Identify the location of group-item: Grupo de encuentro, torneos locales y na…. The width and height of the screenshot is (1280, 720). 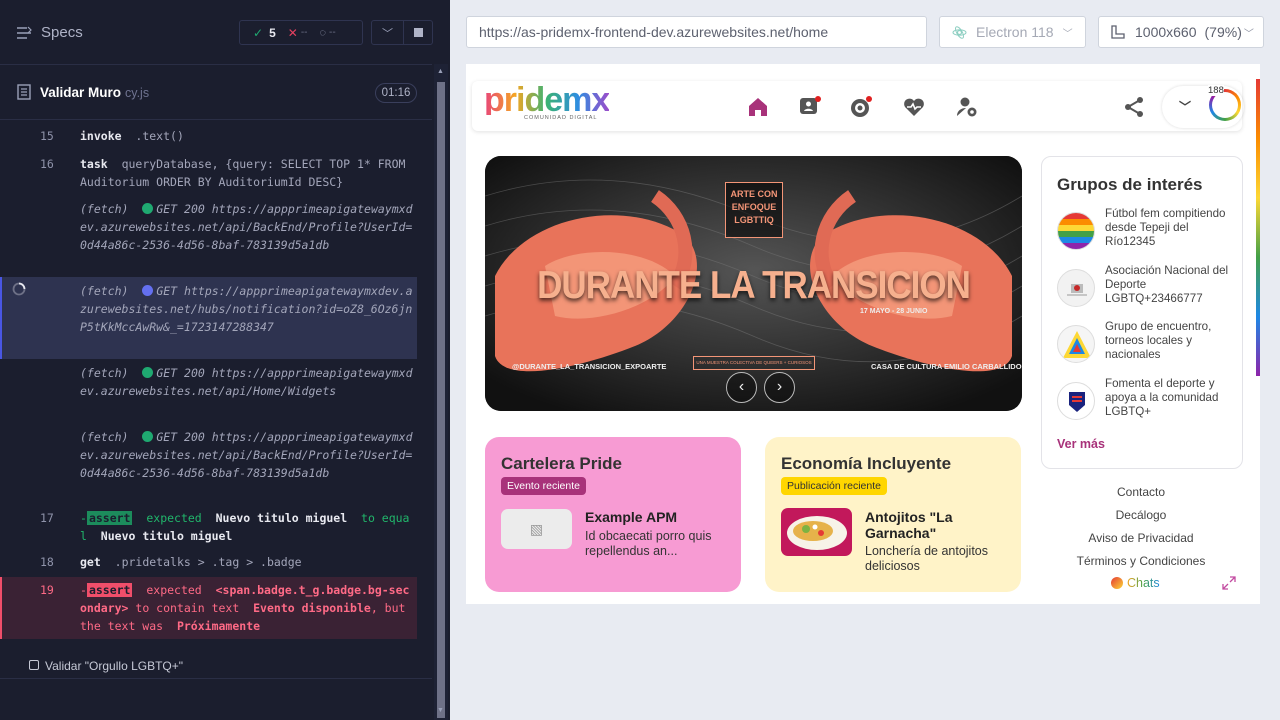
(1147, 343).